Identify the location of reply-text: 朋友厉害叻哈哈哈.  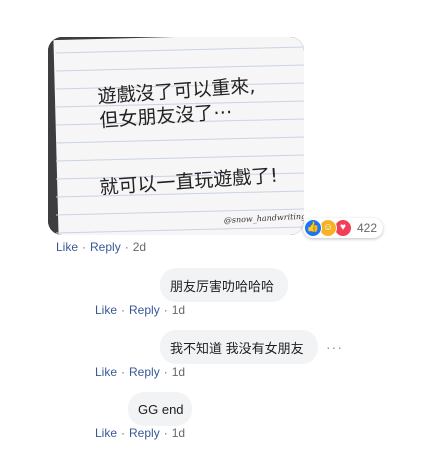
(222, 286).